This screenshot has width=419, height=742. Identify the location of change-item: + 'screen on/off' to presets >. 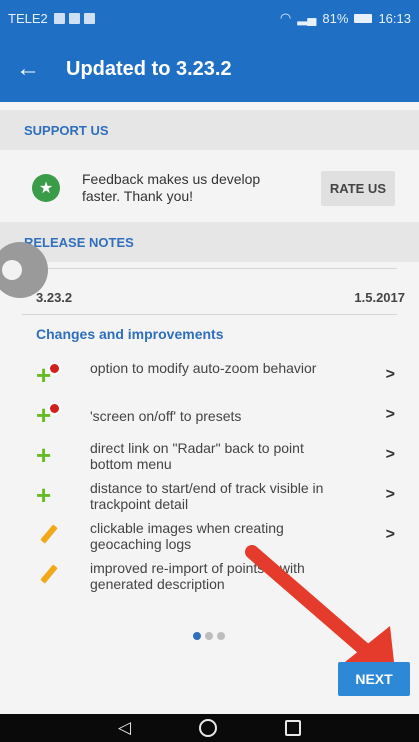
(209, 416).